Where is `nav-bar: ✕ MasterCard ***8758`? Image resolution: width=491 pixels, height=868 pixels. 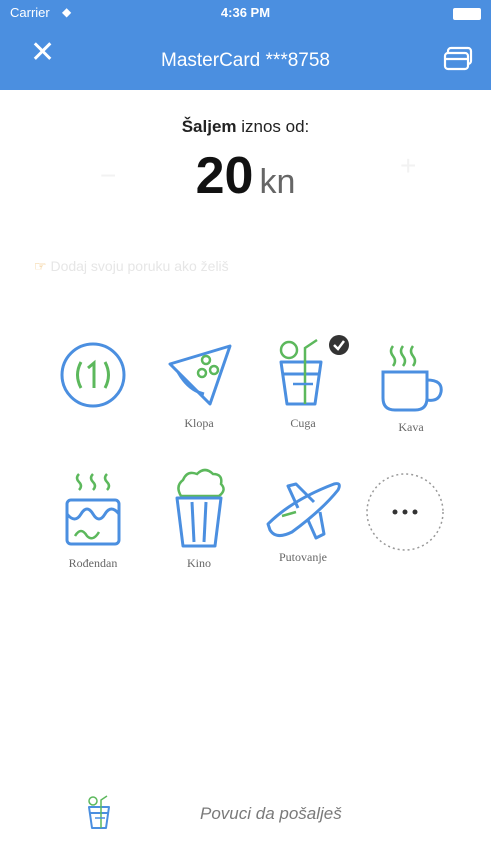 nav-bar: ✕ MasterCard ***8758 is located at coordinates (245, 58).